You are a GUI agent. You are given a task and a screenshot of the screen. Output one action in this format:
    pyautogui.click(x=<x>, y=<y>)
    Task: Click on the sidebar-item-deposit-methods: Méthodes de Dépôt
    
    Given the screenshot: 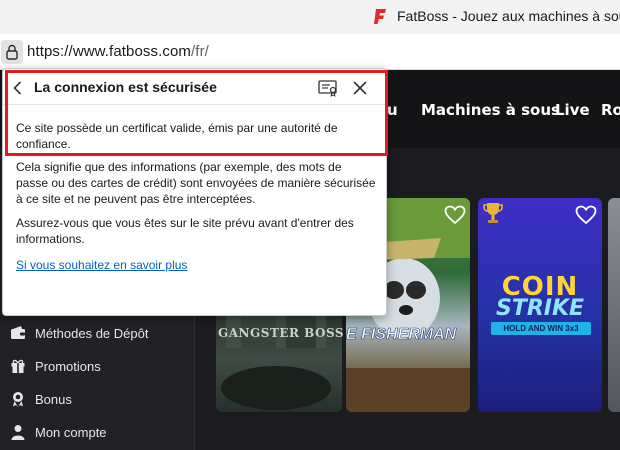 What is the action you would take?
    pyautogui.click(x=97, y=335)
    